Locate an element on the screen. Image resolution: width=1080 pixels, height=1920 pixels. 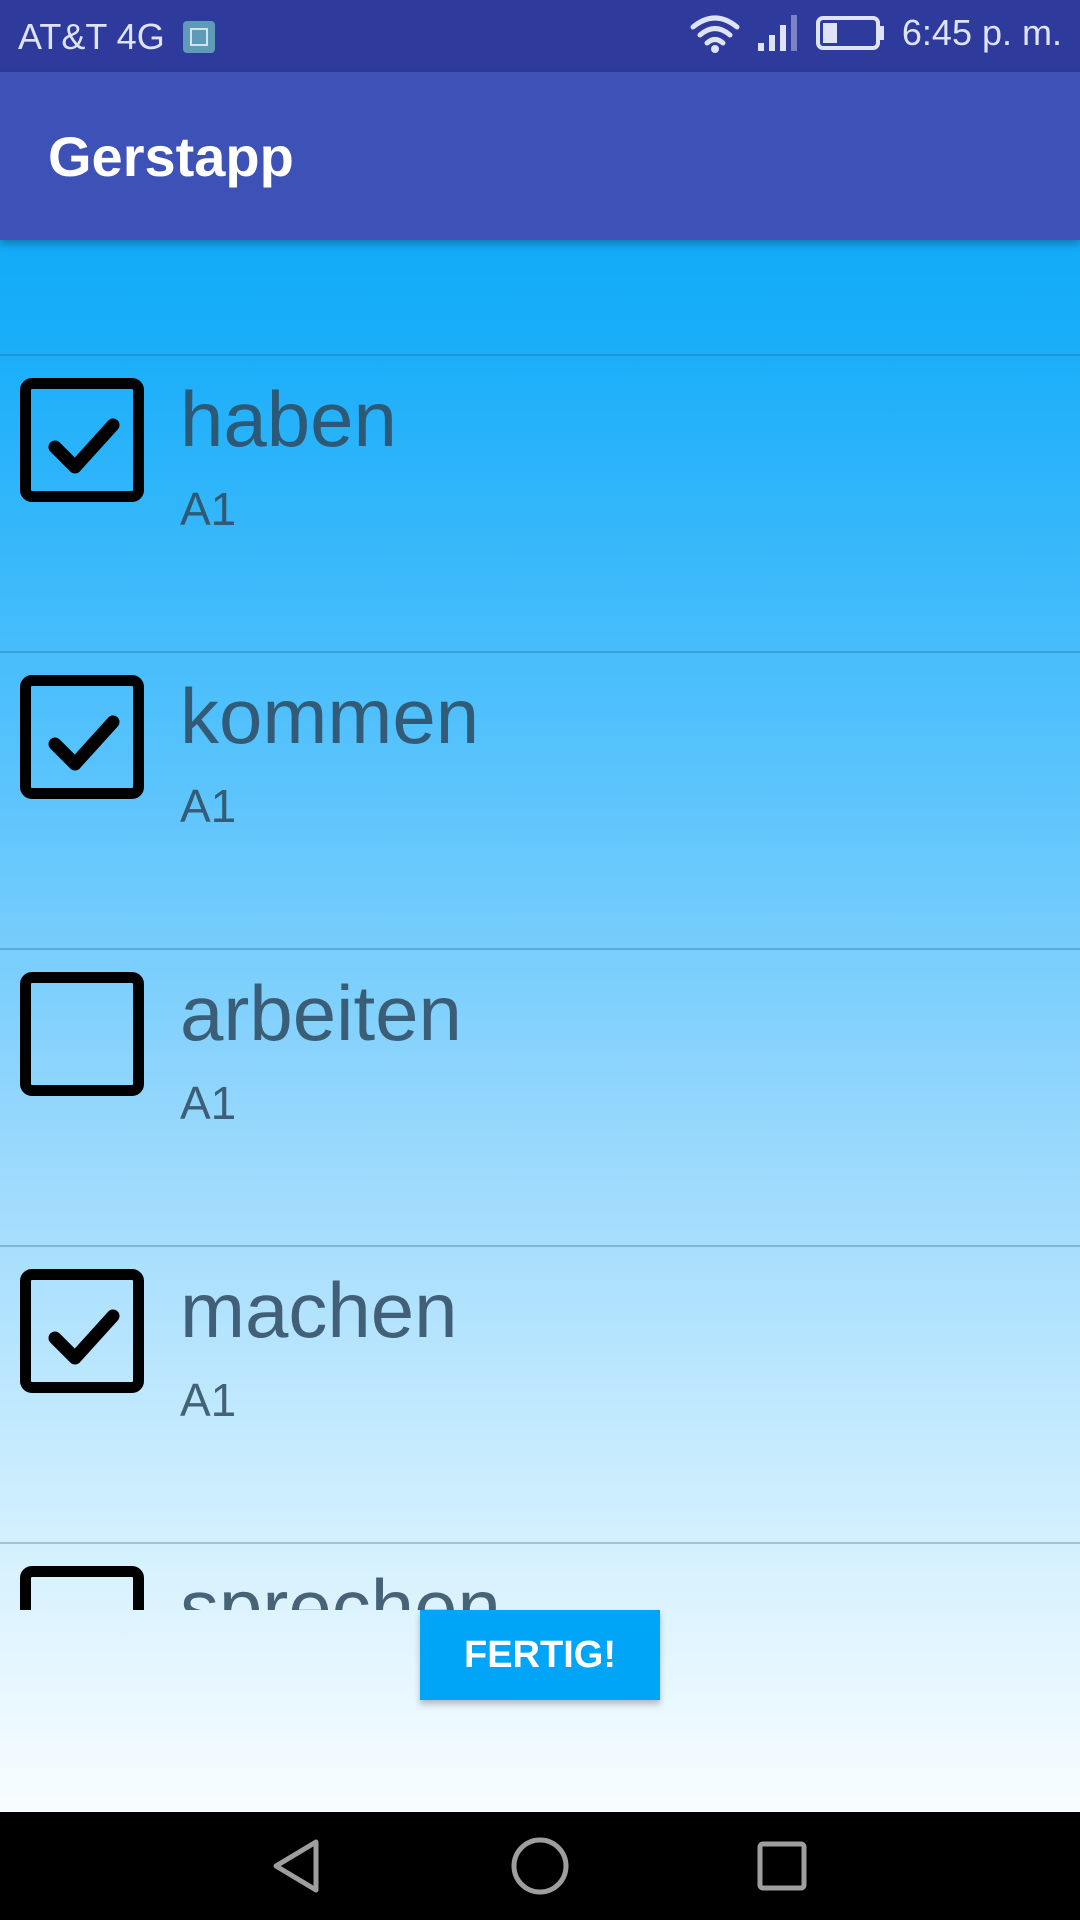
recents-icon is located at coordinates (782, 1866).